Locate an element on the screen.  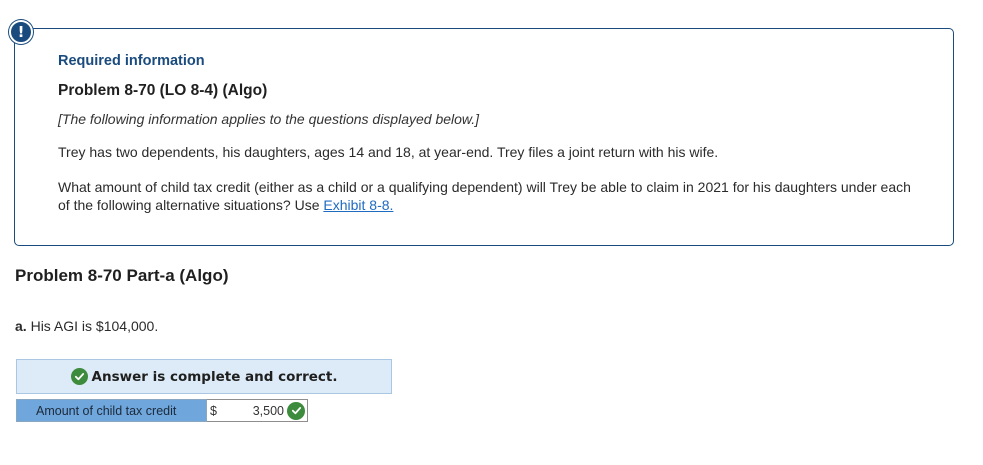
problem-title: Problem 8-70 (LO 8-4) (Algo) is located at coordinates (163, 90).